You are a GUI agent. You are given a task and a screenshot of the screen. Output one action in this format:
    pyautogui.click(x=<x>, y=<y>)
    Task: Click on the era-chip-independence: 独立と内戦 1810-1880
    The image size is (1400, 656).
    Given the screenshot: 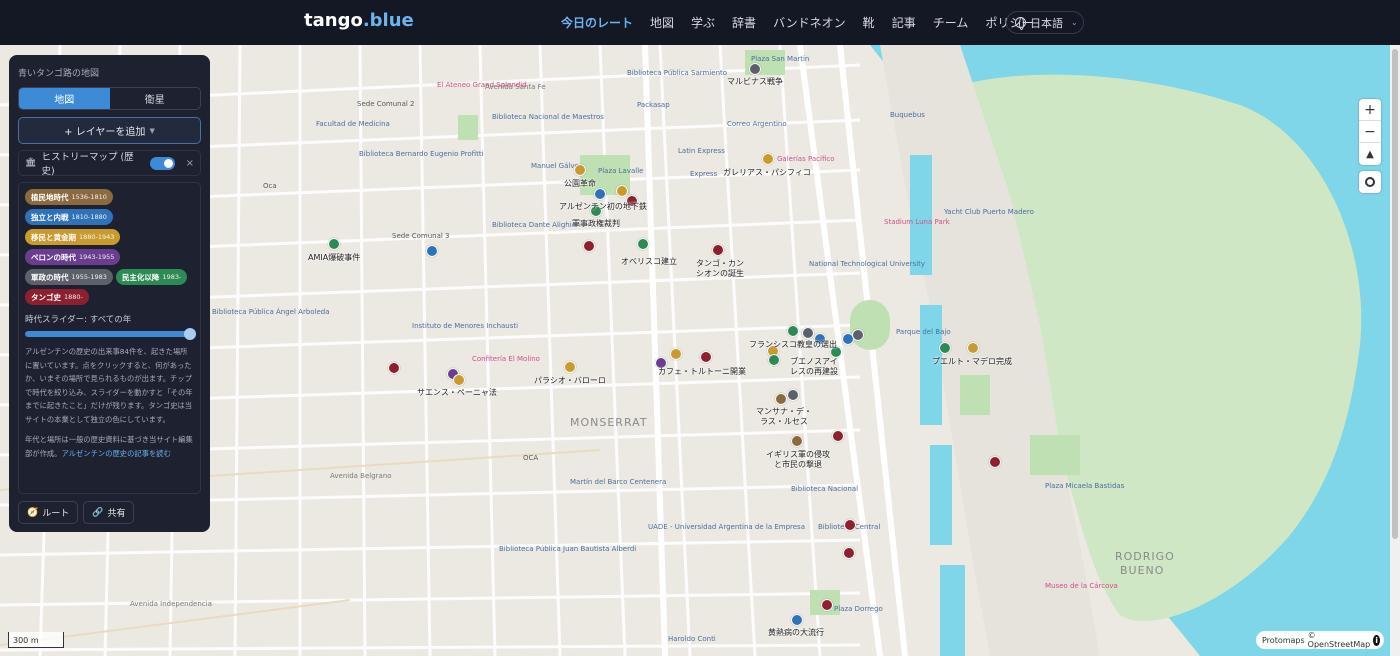 What is the action you would take?
    pyautogui.click(x=69, y=217)
    